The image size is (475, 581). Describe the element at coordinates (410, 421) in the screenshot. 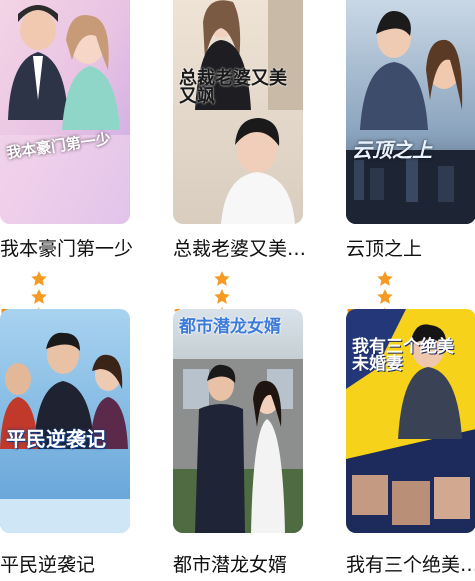

I see `drama-poster: 我有三个绝美未婚妻` at that location.